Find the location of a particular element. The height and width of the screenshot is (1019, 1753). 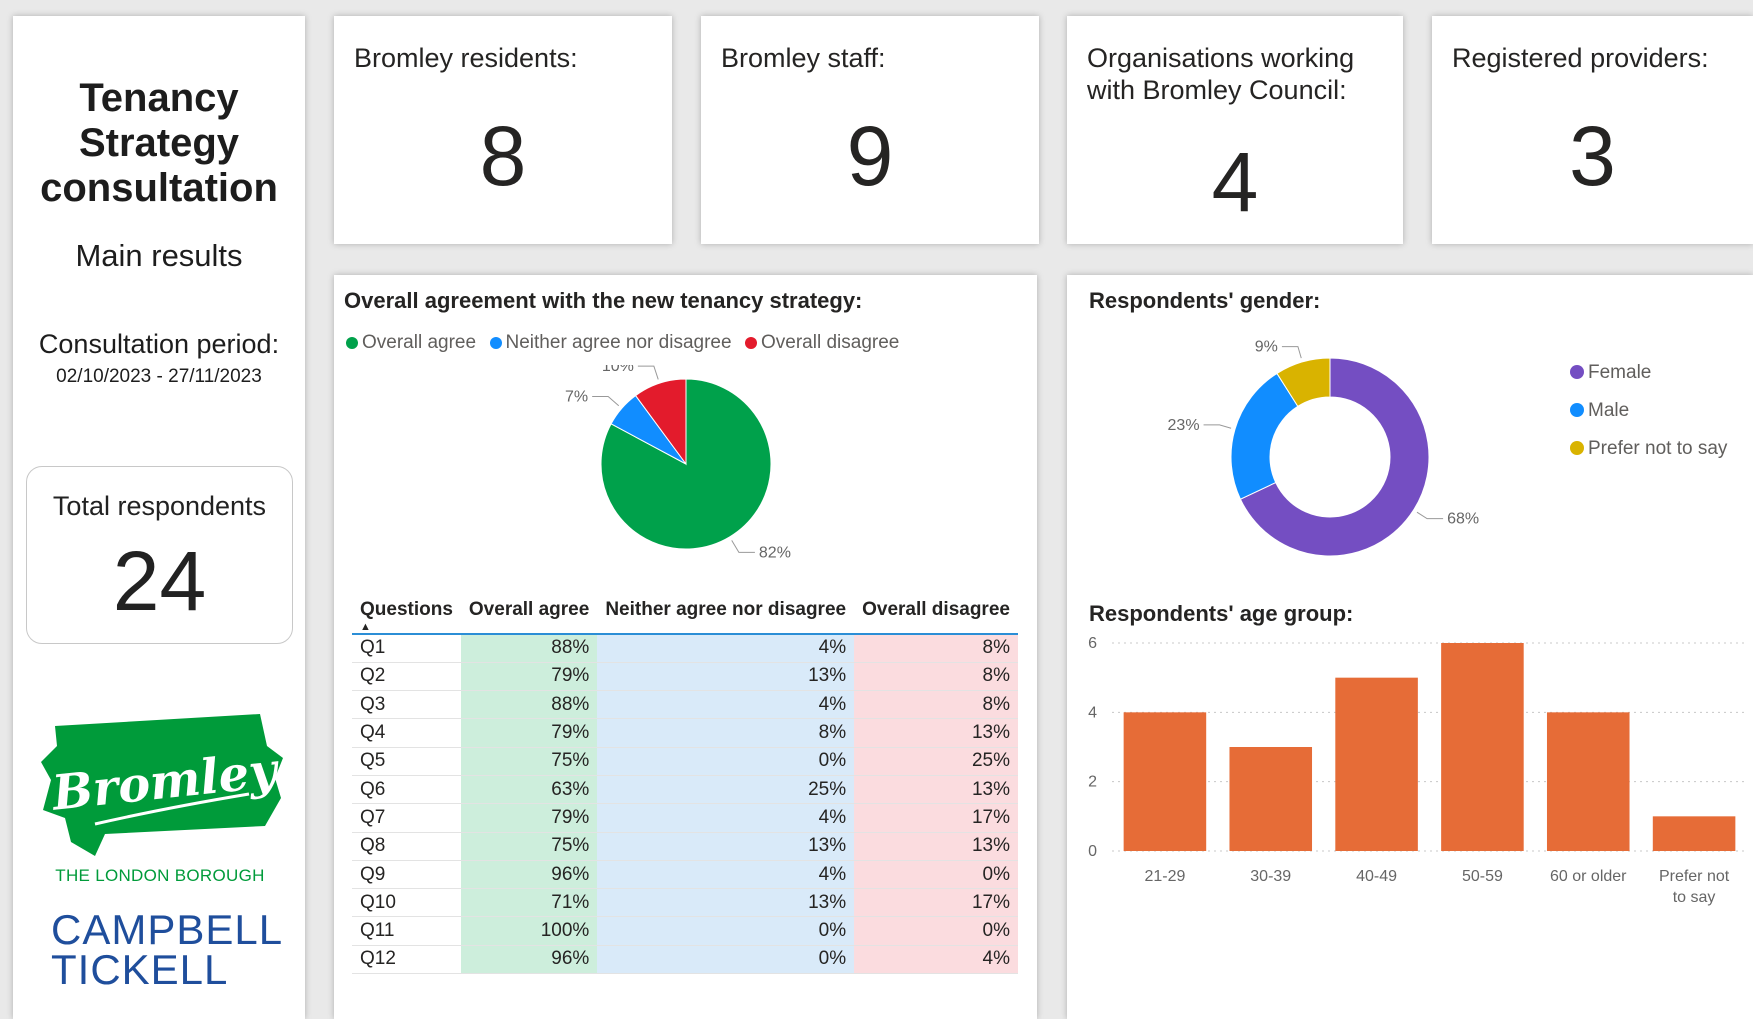

table-row: Q1 88% 4% 8% is located at coordinates (685, 648).